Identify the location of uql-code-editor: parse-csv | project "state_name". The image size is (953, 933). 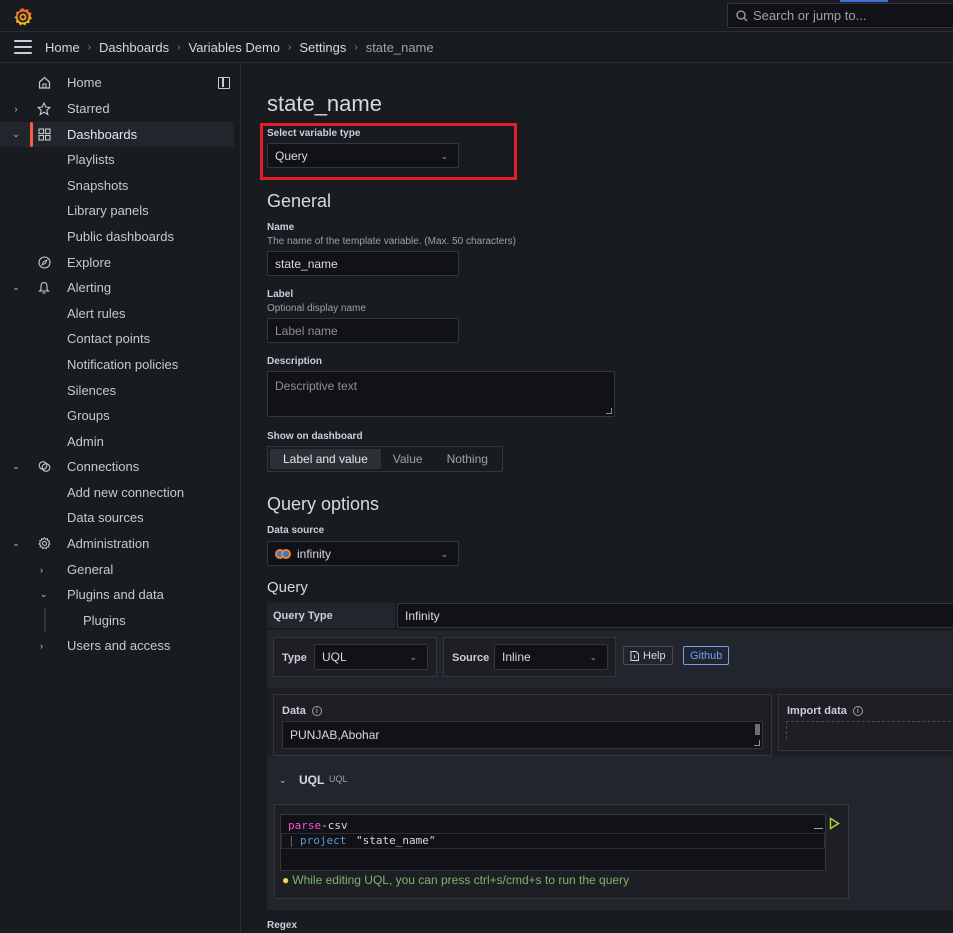
(553, 842).